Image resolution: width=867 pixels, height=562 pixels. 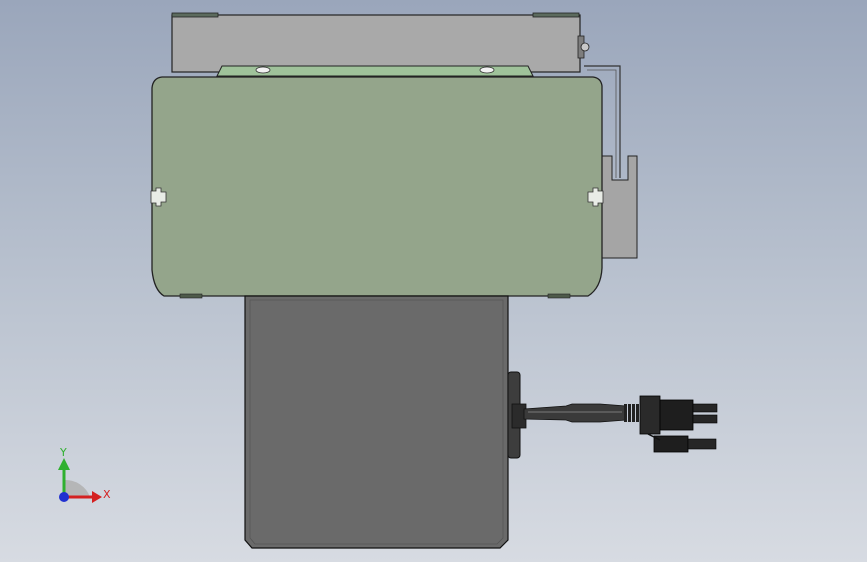 I want to click on cable-body, so click(x=575, y=413).